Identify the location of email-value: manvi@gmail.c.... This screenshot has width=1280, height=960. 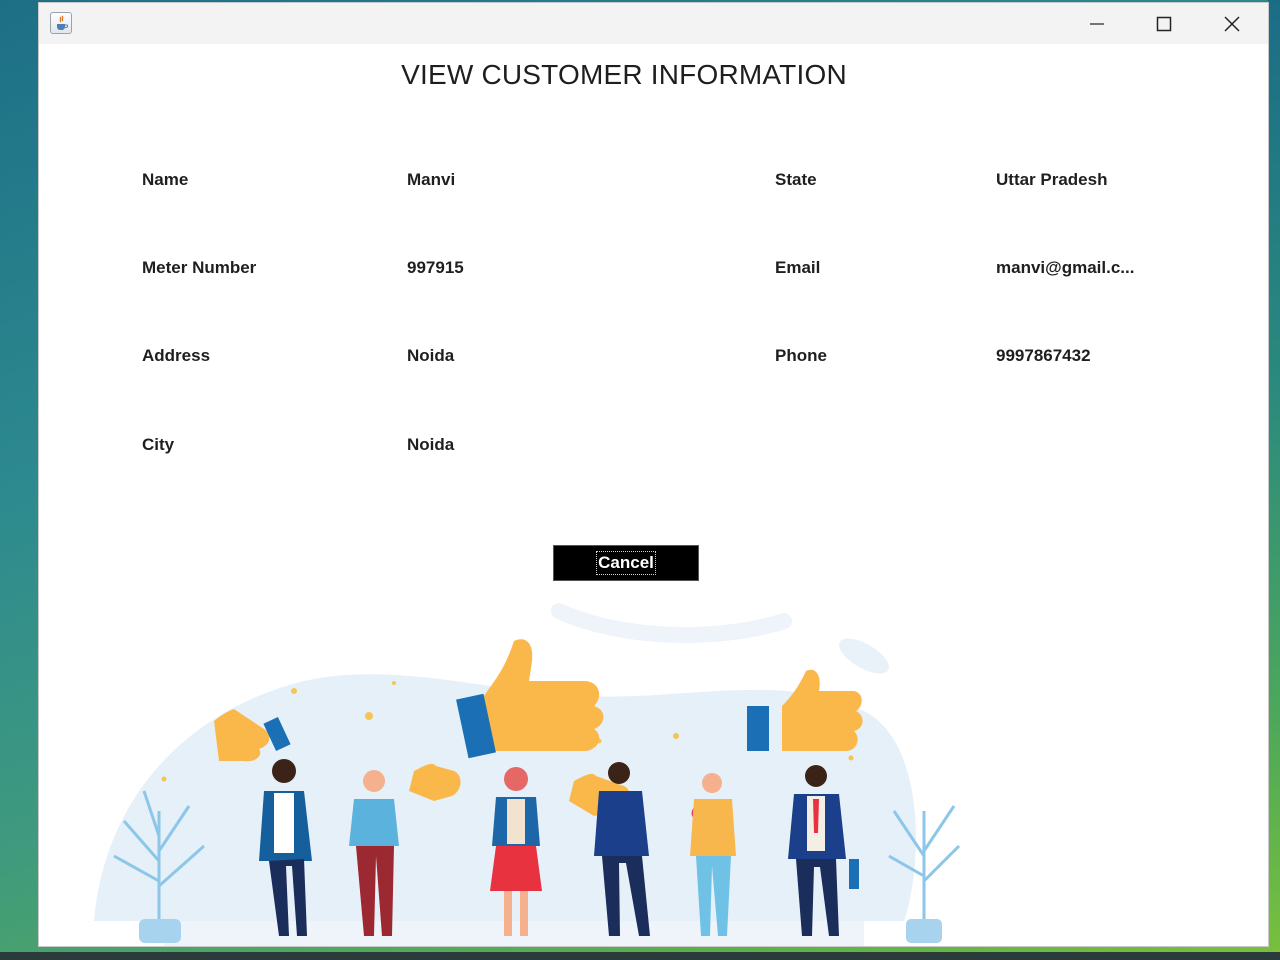
(1065, 267).